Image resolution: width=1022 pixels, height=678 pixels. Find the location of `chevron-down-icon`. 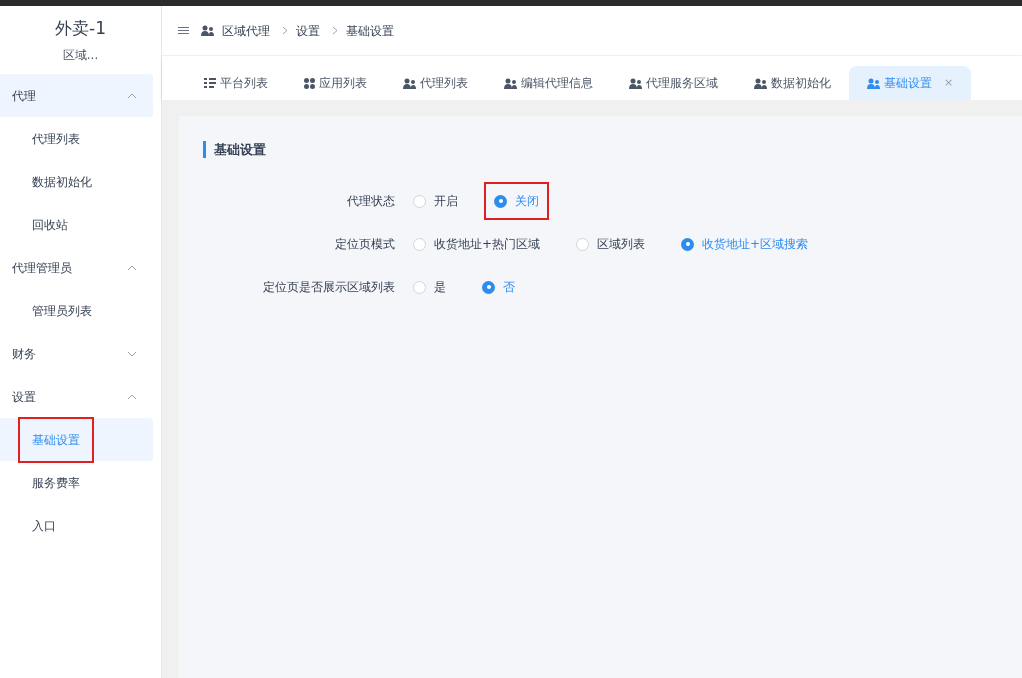

chevron-down-icon is located at coordinates (132, 353).